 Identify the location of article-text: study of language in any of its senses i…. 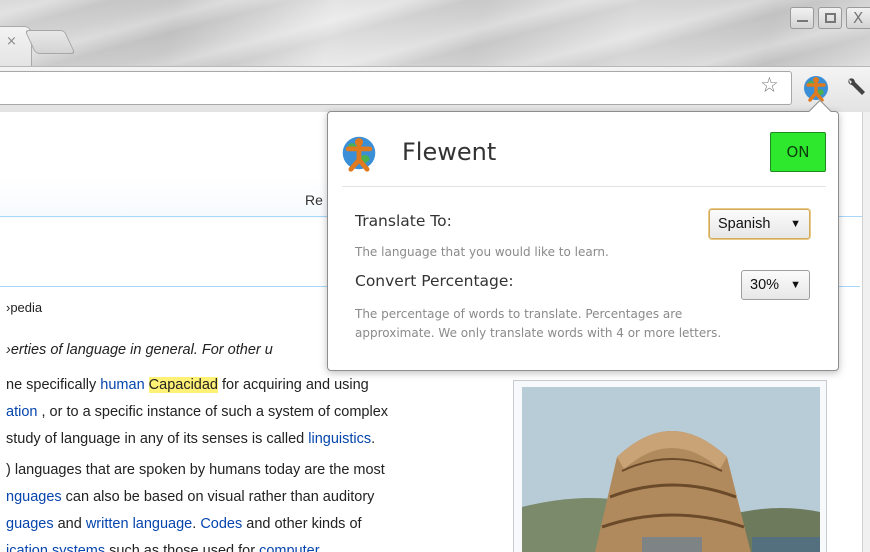
(157, 439).